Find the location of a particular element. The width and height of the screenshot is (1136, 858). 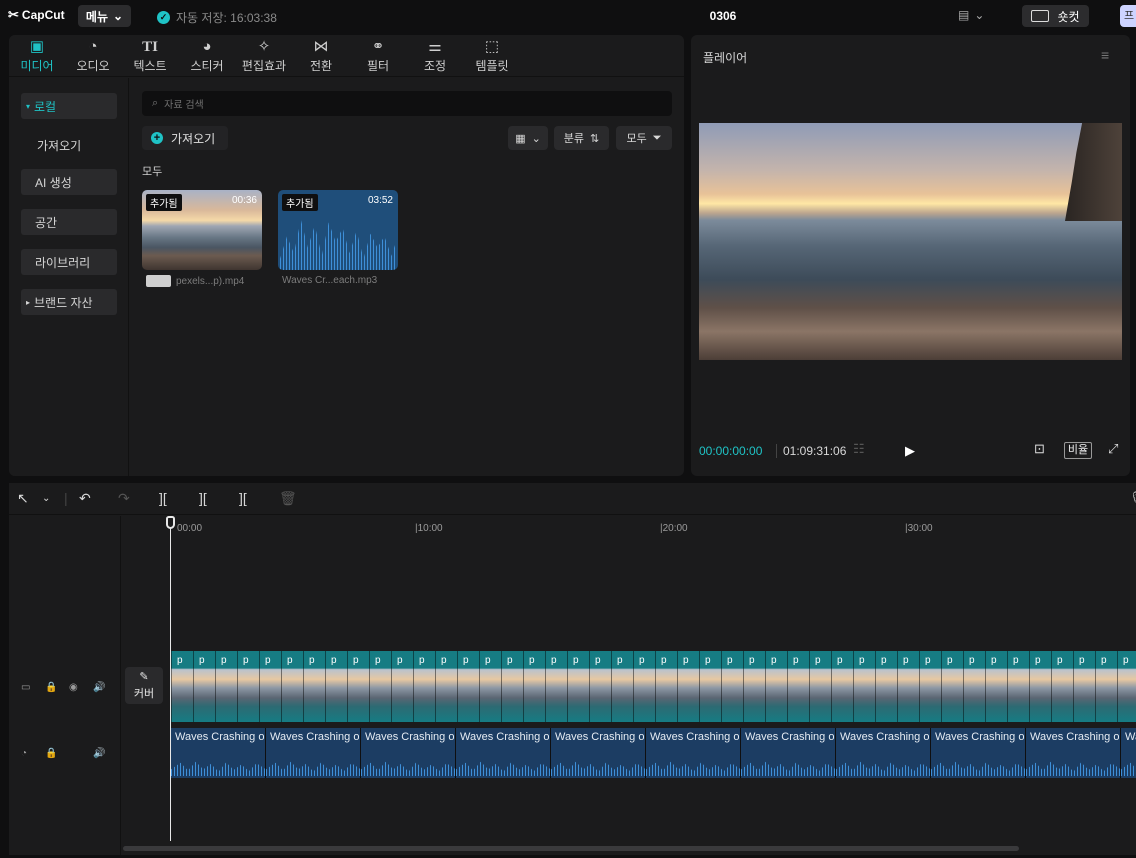

undo-icon: ↶ is located at coordinates (85, 498).